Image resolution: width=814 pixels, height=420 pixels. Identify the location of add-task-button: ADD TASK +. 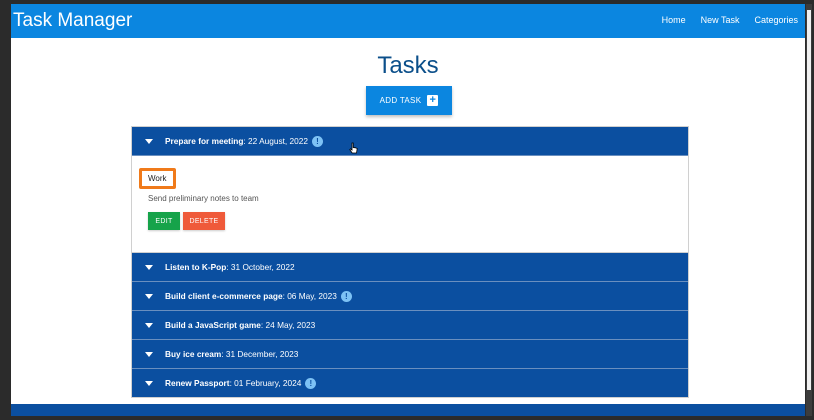
(409, 100).